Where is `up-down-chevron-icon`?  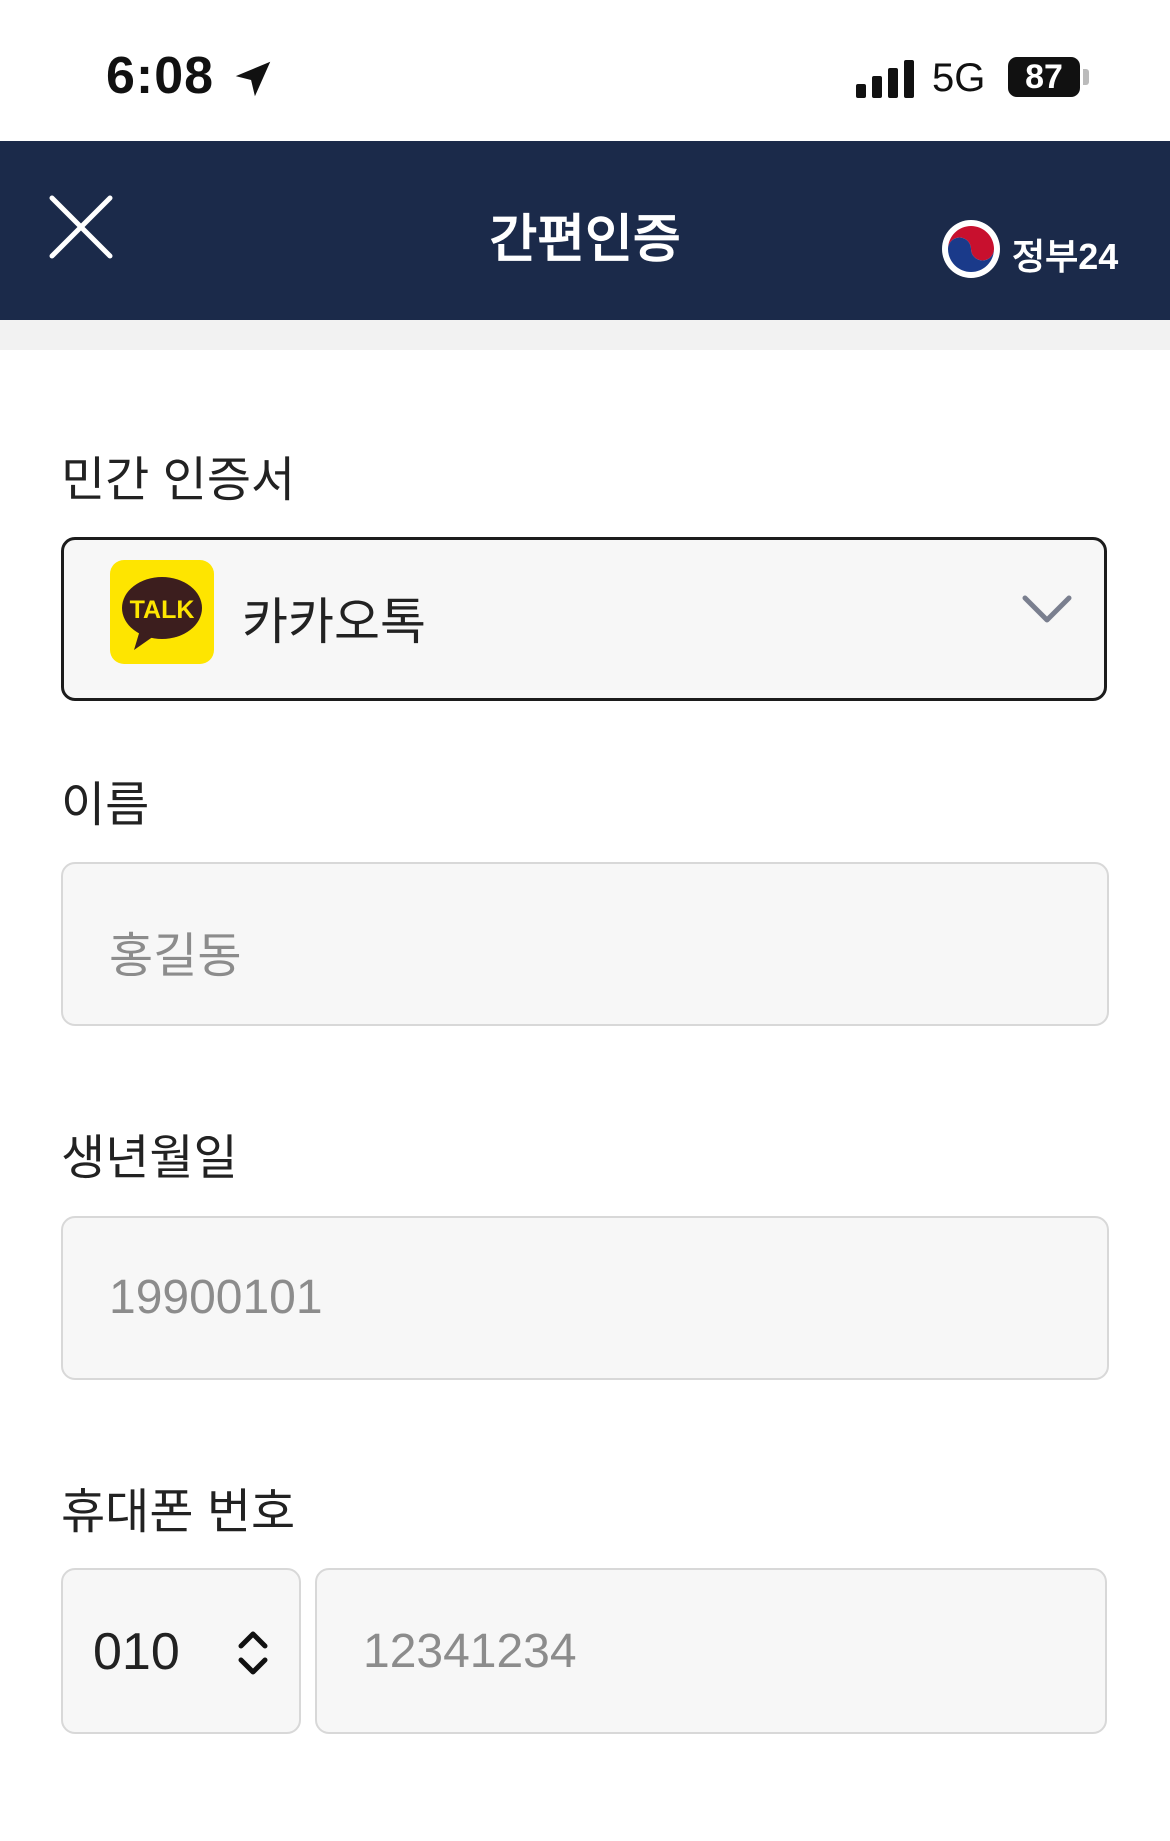
up-down-chevron-icon is located at coordinates (253, 1653).